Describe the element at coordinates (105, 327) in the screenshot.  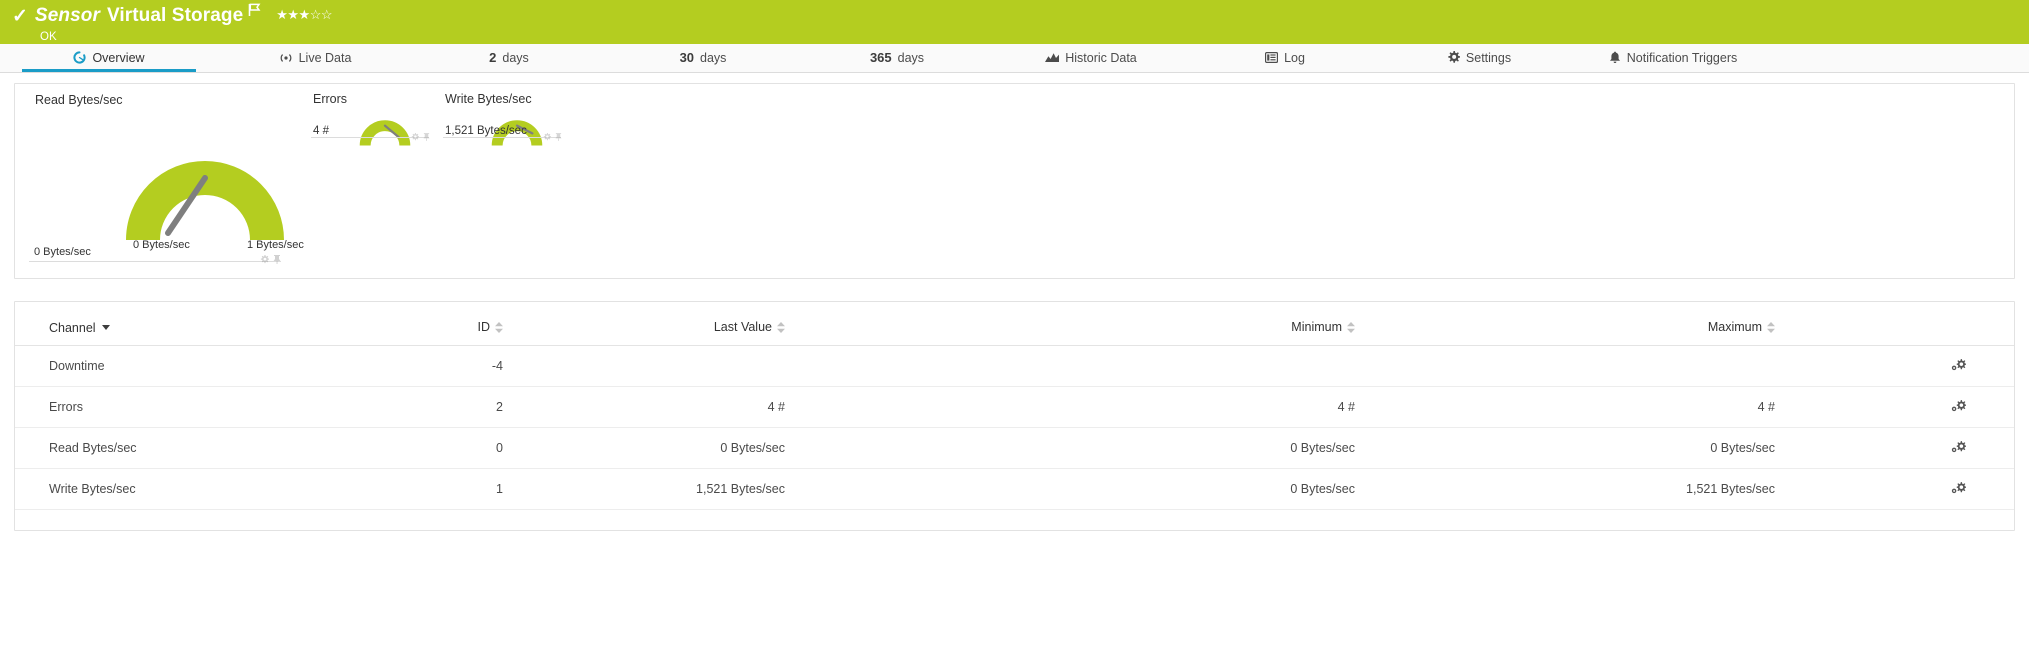
I see `sort-desc-icon` at that location.